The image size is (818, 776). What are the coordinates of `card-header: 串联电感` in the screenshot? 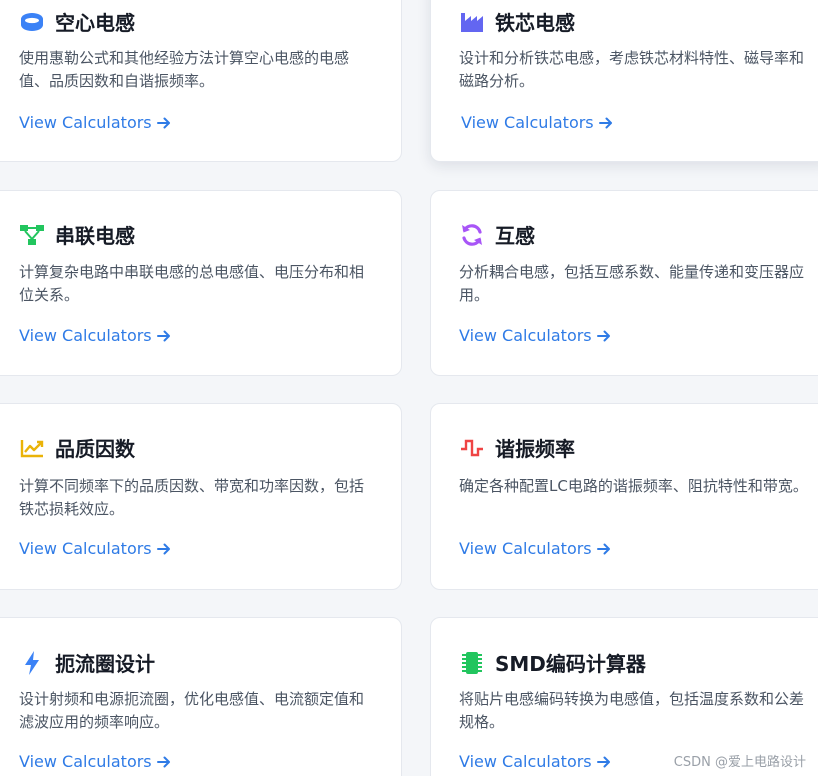 It's located at (77, 234).